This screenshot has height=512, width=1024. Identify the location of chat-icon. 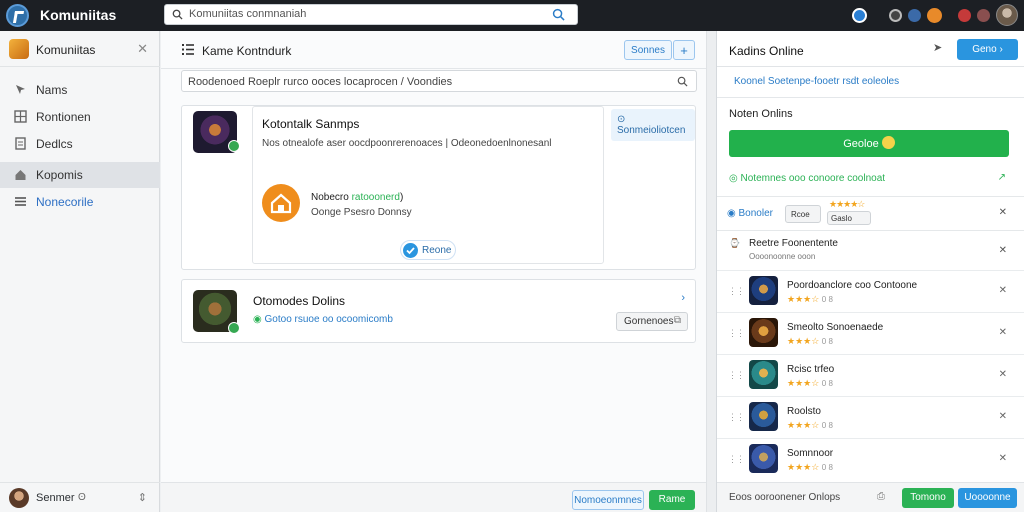
(914, 15).